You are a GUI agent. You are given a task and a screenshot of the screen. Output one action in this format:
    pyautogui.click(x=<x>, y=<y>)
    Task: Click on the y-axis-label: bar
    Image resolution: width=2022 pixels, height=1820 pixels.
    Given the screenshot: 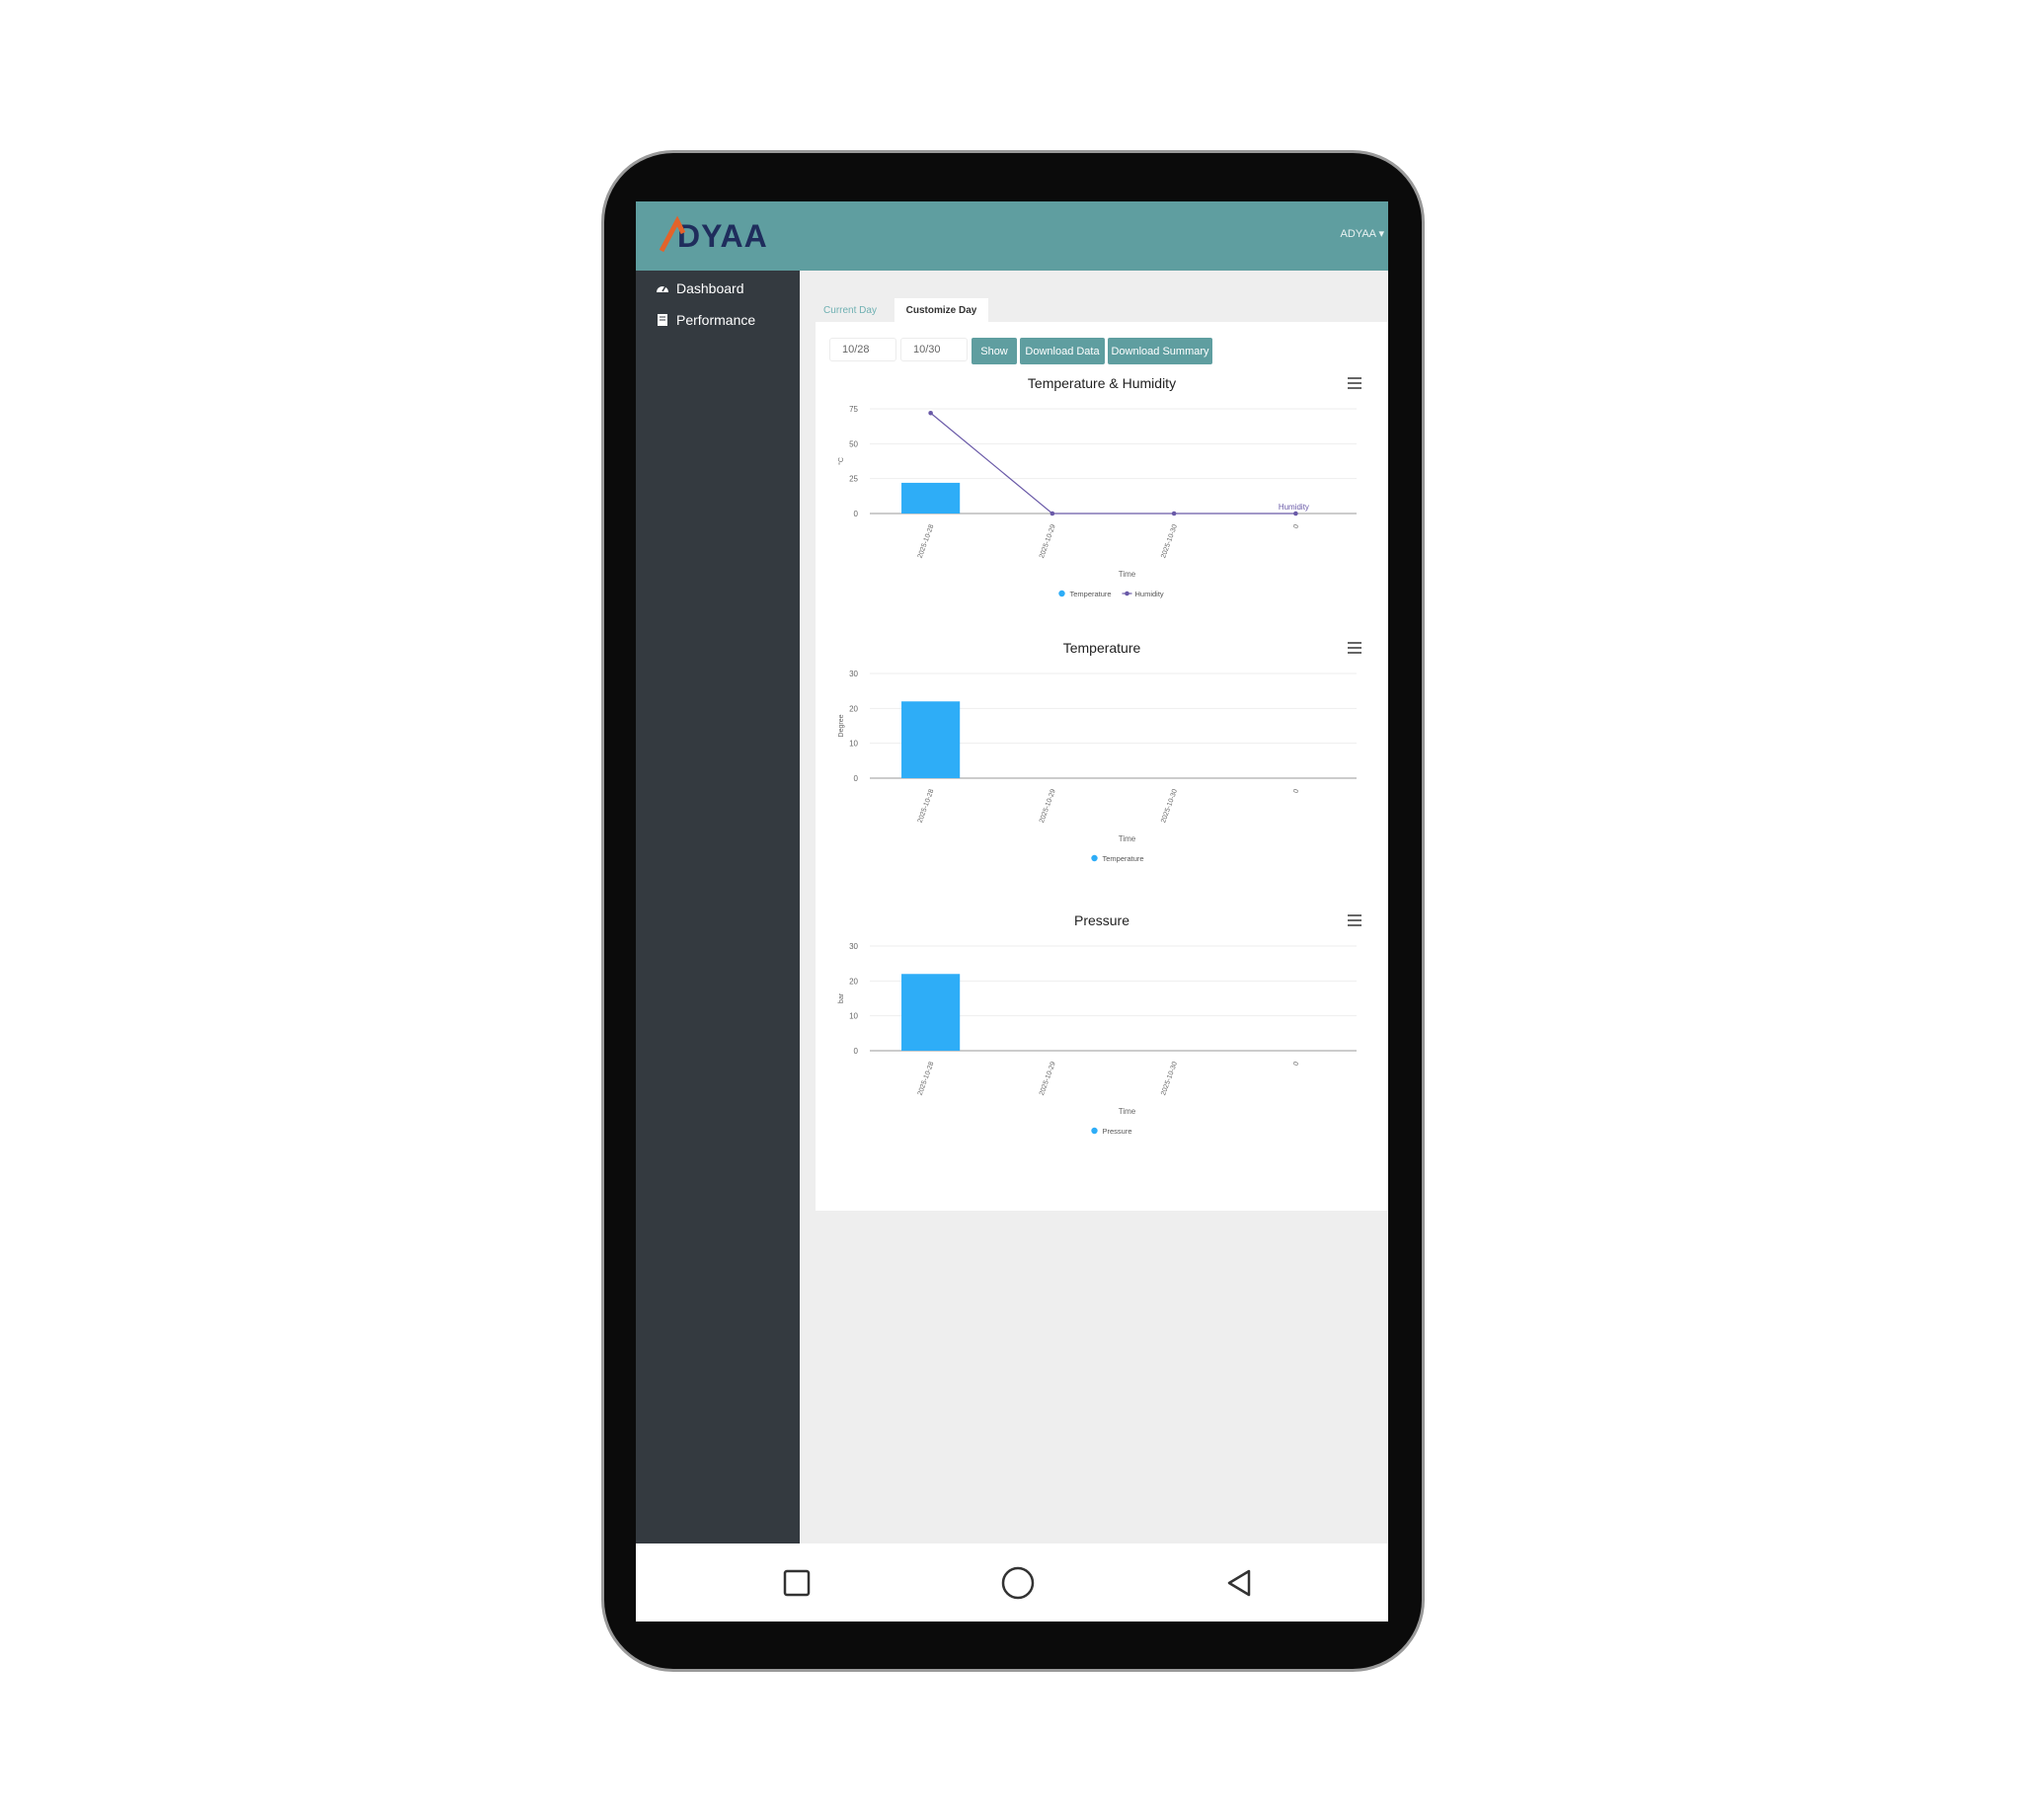 What is the action you would take?
    pyautogui.click(x=841, y=997)
    